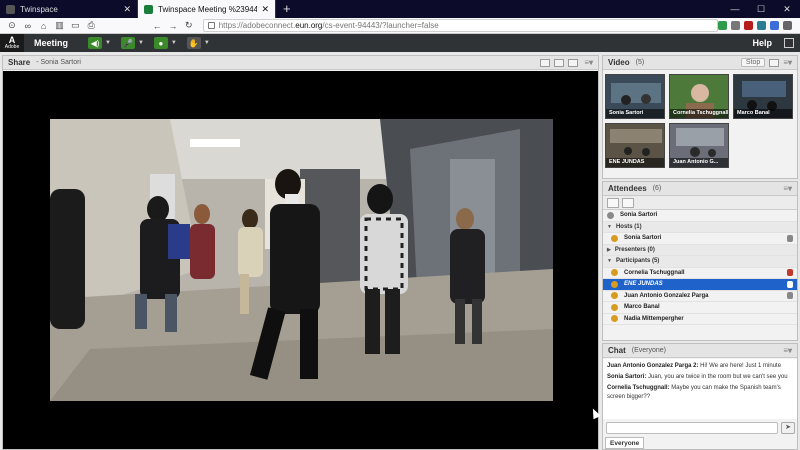 The width and height of the screenshot is (800, 450). I want to click on extension-gray-icon, so click(736, 25).